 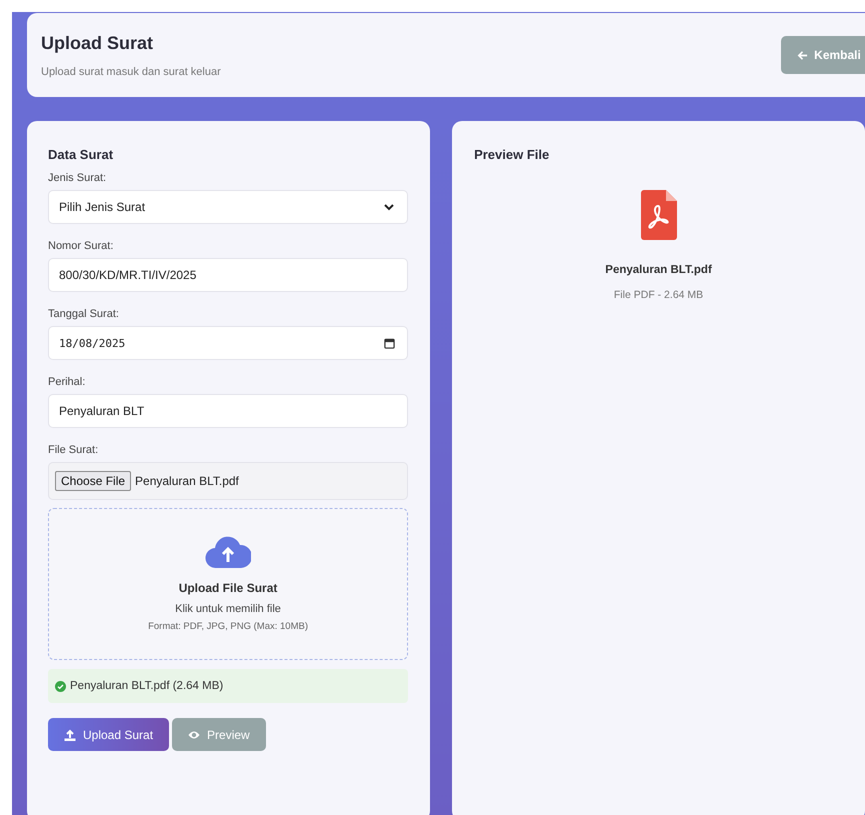 What do you see at coordinates (70, 734) in the screenshot?
I see `upload-icon` at bounding box center [70, 734].